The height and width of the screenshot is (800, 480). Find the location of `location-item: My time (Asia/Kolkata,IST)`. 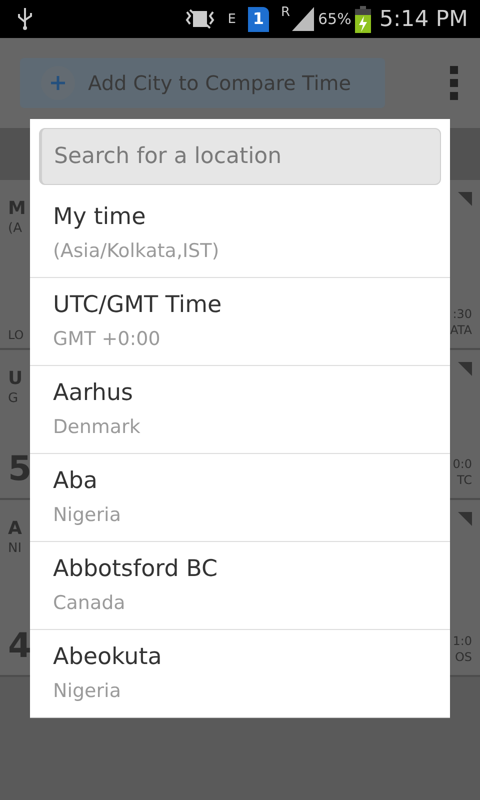

location-item: My time (Asia/Kolkata,IST) is located at coordinates (240, 234).